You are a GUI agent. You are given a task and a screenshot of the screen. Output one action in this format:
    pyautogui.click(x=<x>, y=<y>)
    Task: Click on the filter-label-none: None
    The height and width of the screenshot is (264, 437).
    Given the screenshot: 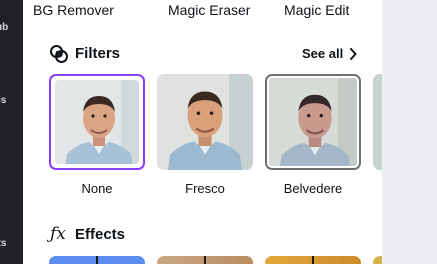 What is the action you would take?
    pyautogui.click(x=97, y=188)
    